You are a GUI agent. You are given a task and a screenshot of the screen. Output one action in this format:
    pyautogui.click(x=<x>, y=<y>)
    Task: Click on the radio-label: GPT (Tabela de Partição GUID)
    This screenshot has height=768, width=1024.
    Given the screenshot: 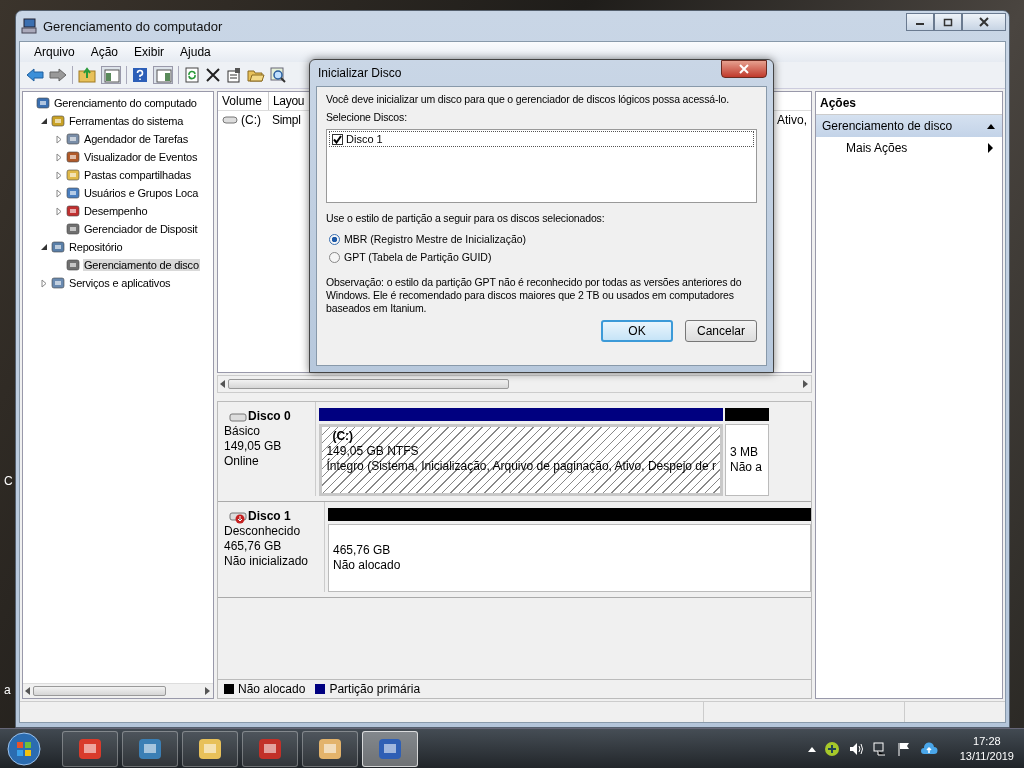 What is the action you would take?
    pyautogui.click(x=418, y=257)
    